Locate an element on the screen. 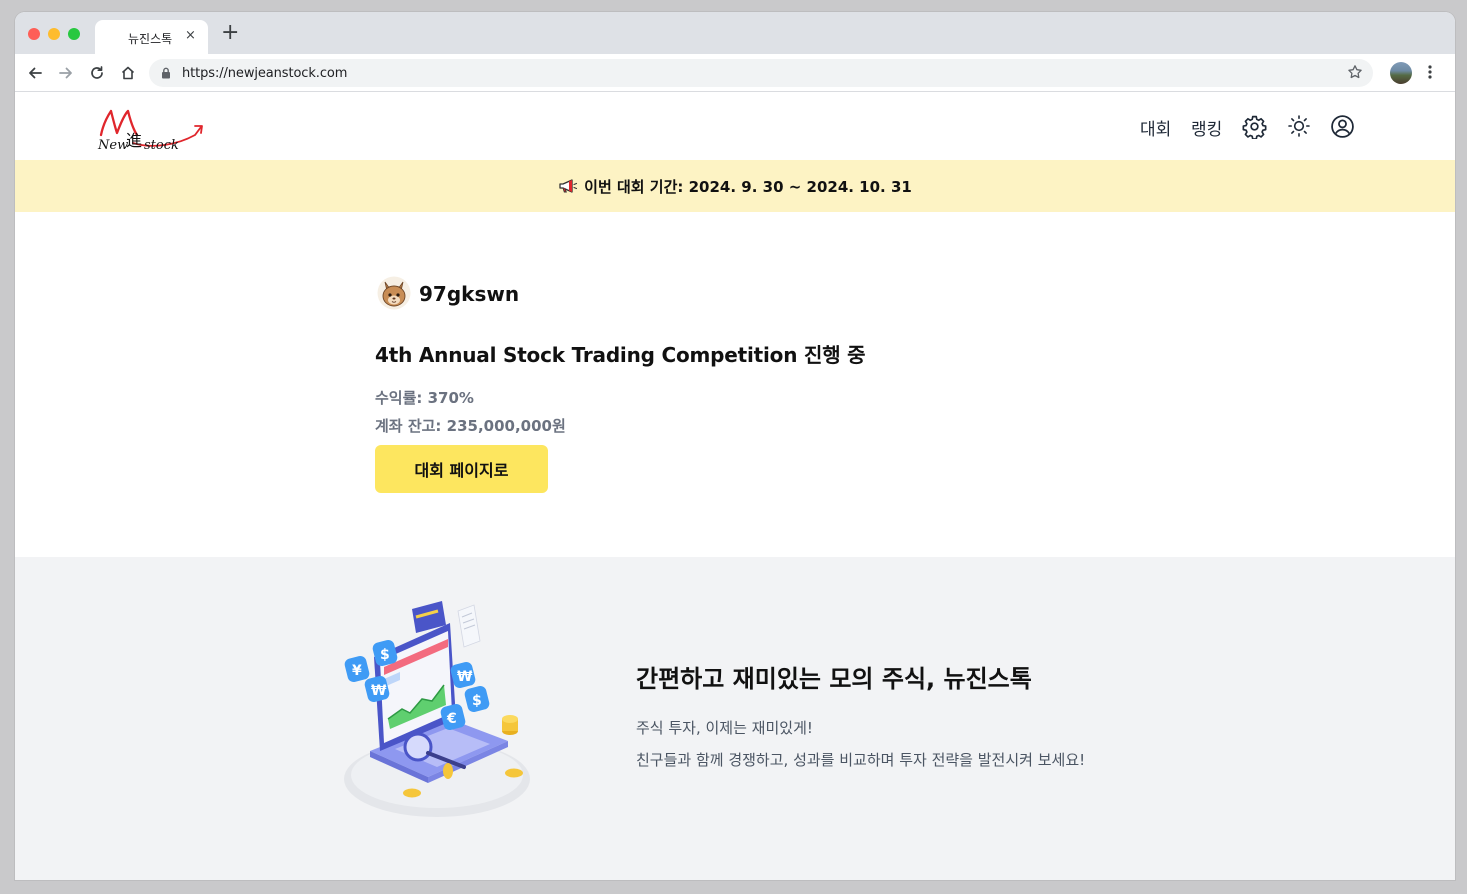 The width and height of the screenshot is (1467, 894). browser-tab: 뉴진스톡 × is located at coordinates (151, 37).